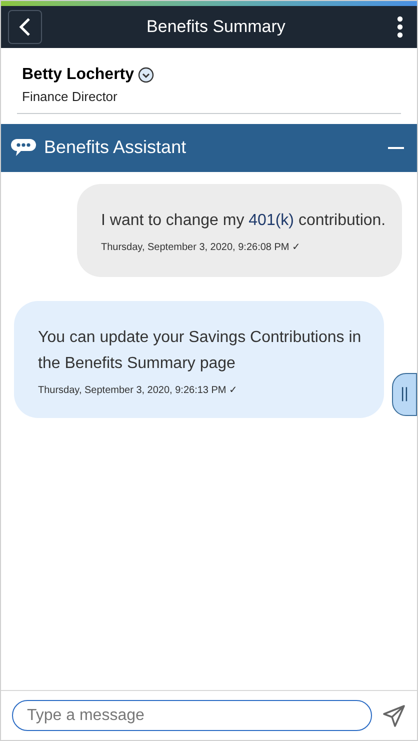  Describe the element at coordinates (244, 220) in the screenshot. I see `message-text: I want to change my 401(k) contribution.` at that location.